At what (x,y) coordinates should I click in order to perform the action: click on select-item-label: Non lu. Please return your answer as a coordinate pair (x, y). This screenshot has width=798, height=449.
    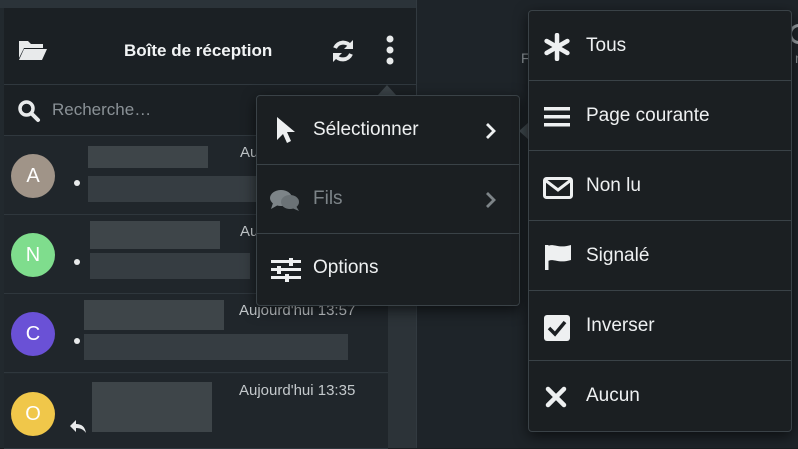
    Looking at the image, I should click on (613, 185).